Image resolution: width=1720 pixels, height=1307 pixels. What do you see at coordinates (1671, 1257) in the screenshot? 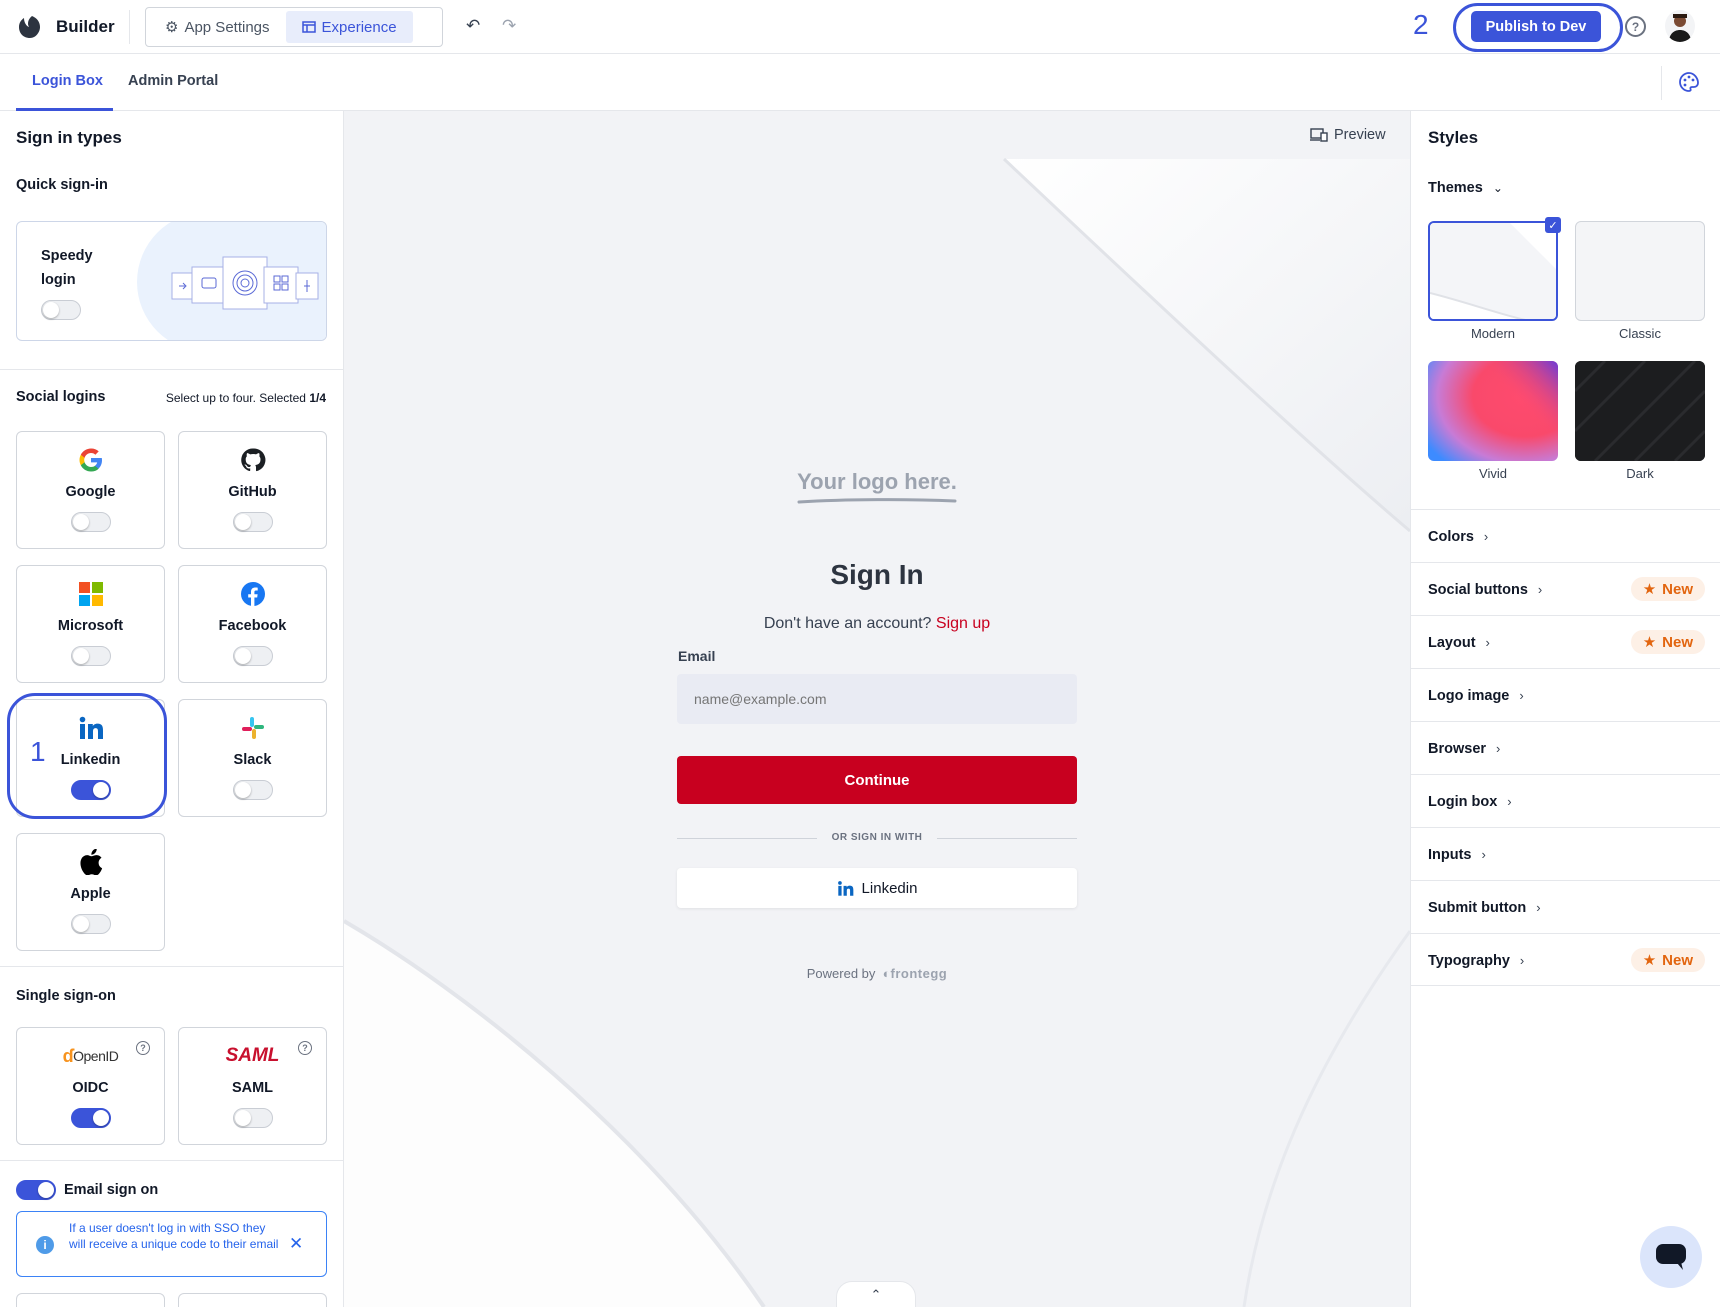
I see `chat-launcher` at bounding box center [1671, 1257].